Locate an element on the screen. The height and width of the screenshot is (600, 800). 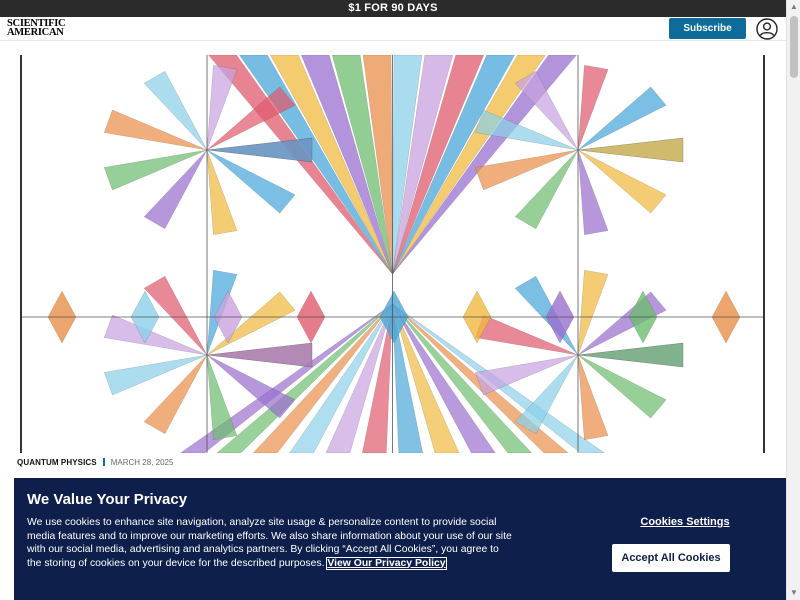
article-meta: QUANTUM PHYSICS MARCH 28, 2025 is located at coordinates (95, 463).